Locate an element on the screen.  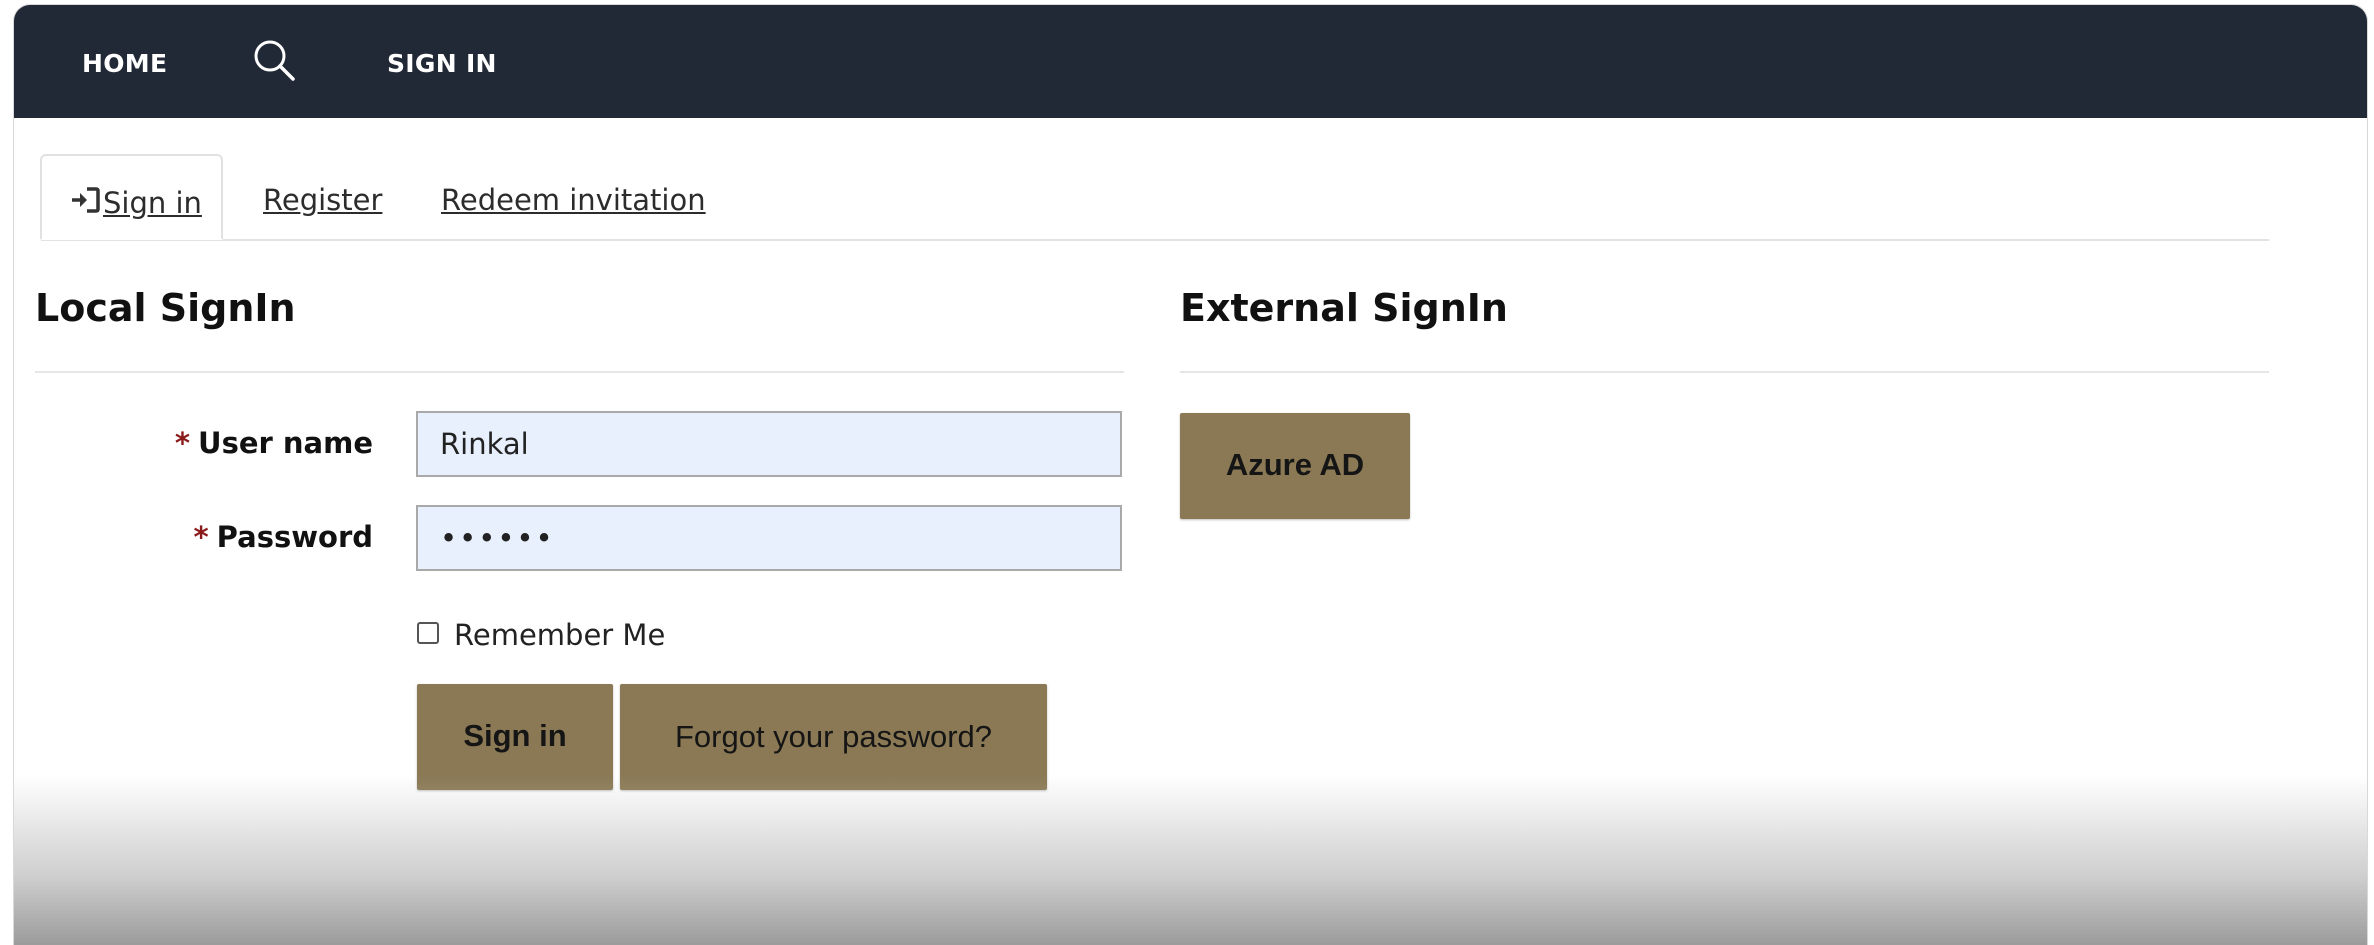
password-label: * Password is located at coordinates (283, 537).